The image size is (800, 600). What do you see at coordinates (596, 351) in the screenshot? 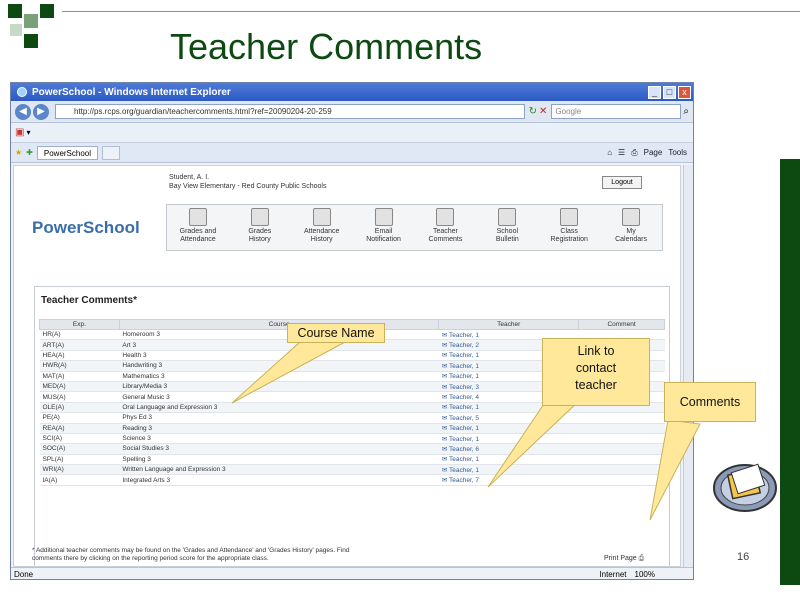
I see `callout-link-line1: Link to` at bounding box center [596, 351].